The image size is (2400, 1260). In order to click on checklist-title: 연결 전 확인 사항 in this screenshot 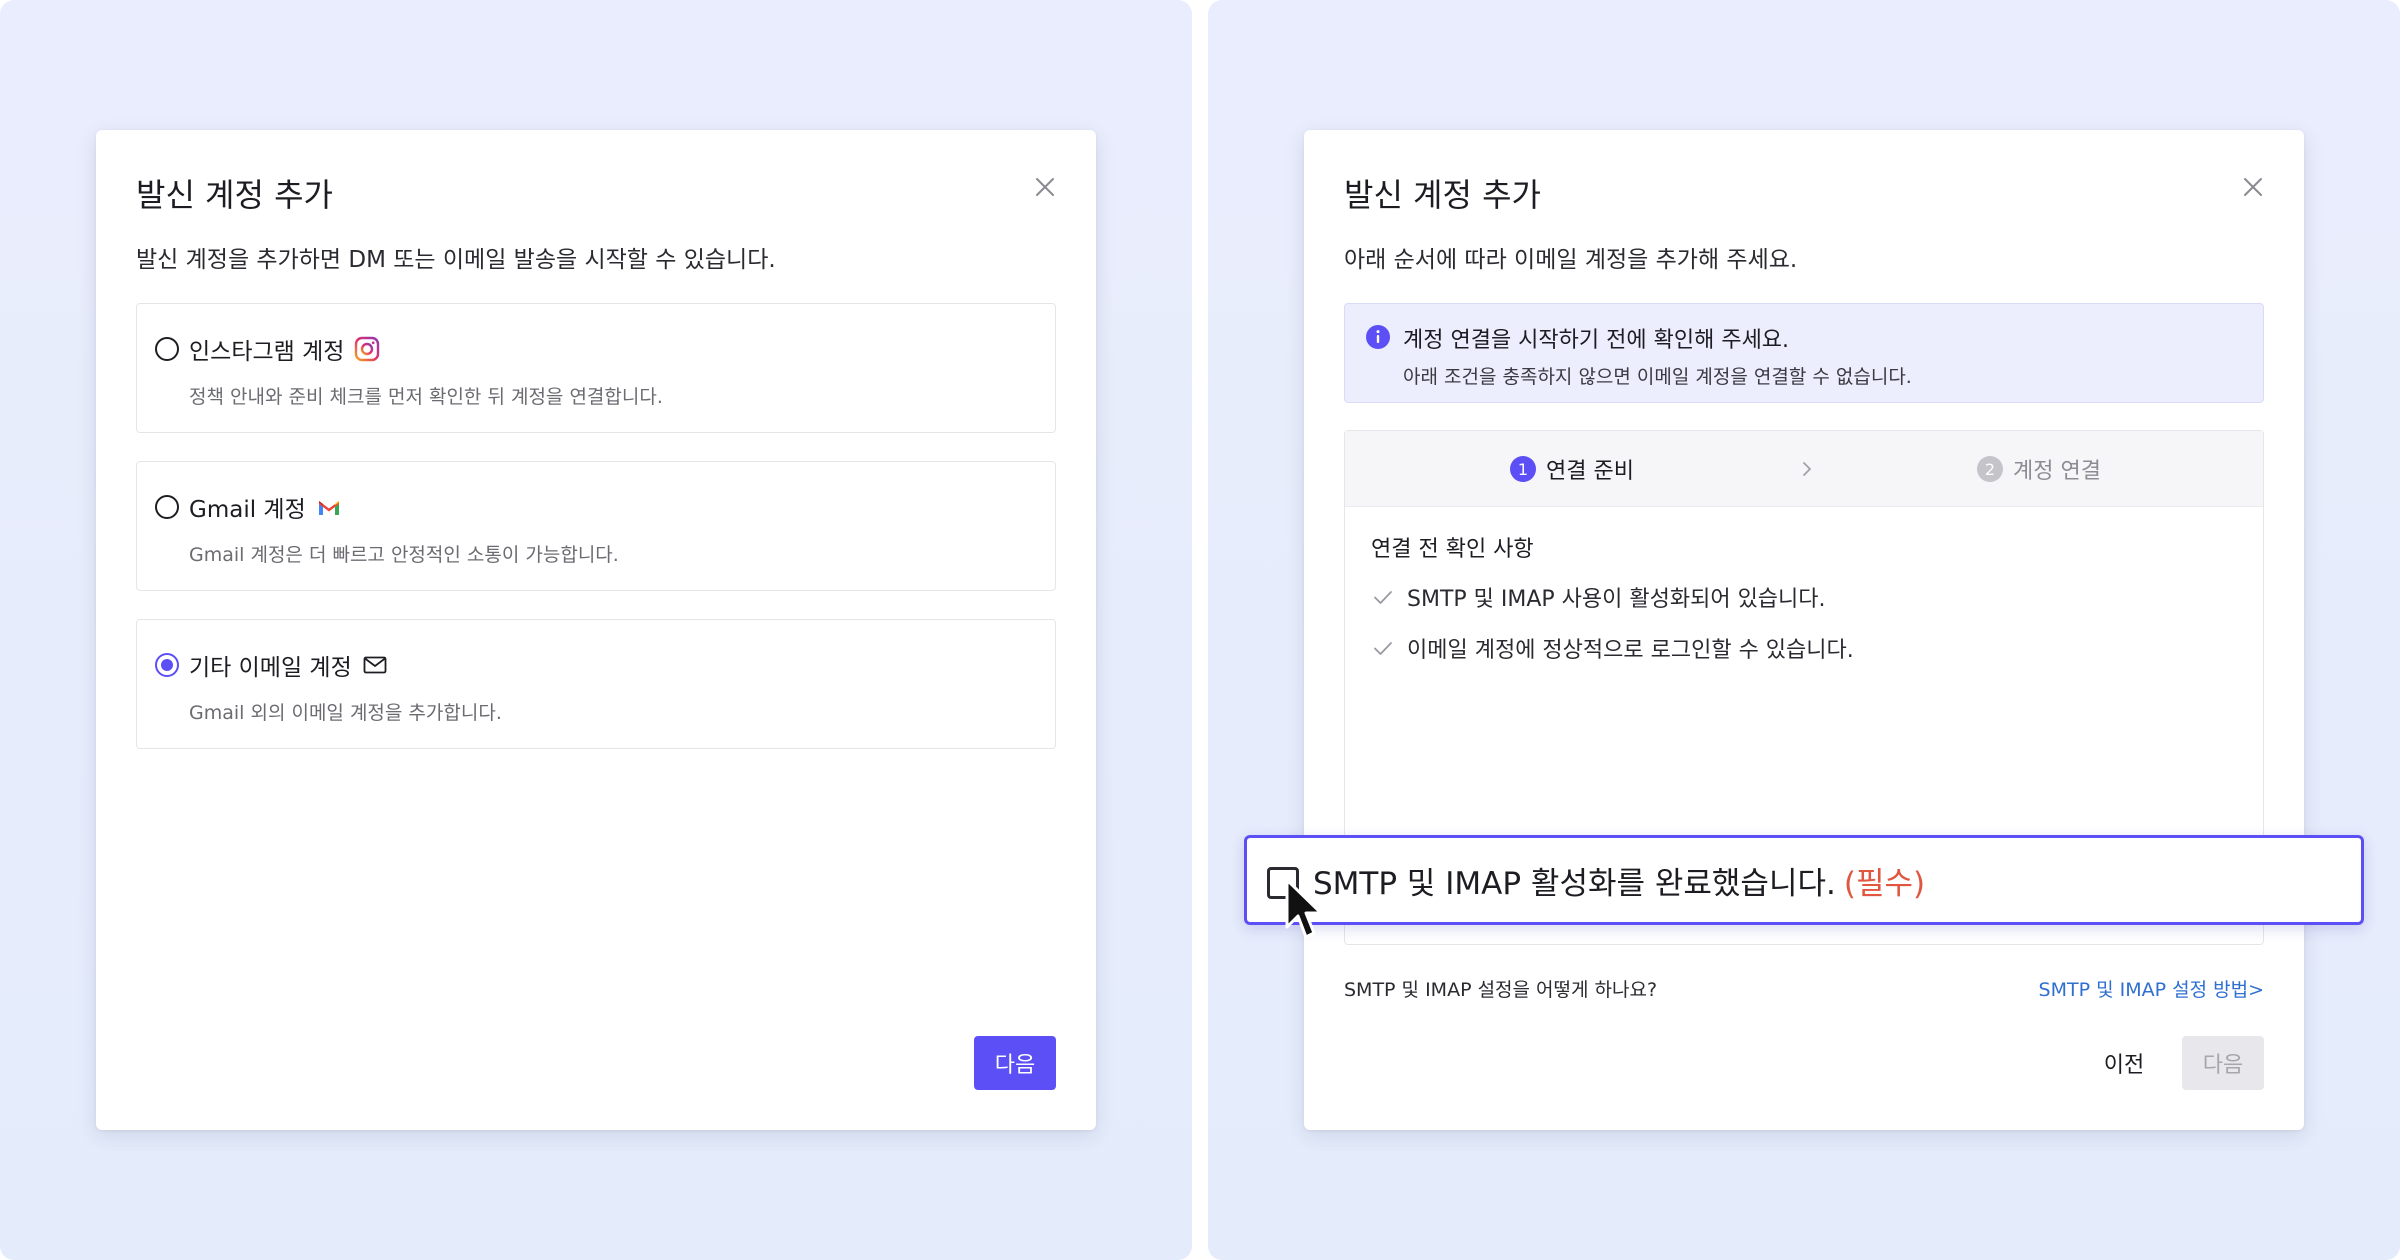, I will do `click(1452, 549)`.